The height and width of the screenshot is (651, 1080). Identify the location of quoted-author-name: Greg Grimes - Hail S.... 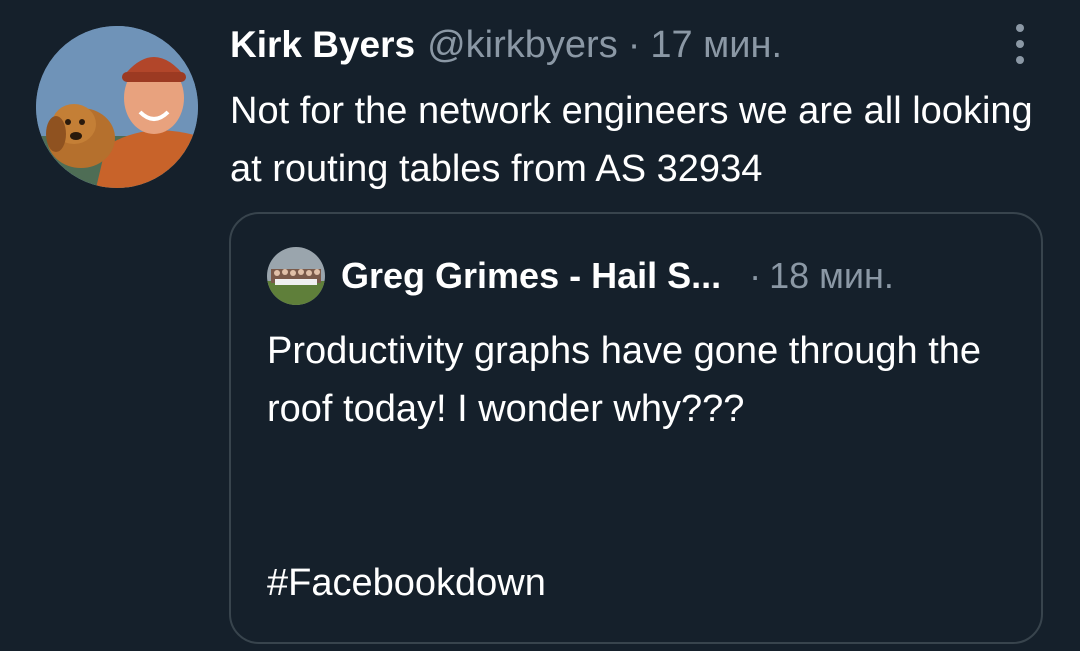
(531, 275).